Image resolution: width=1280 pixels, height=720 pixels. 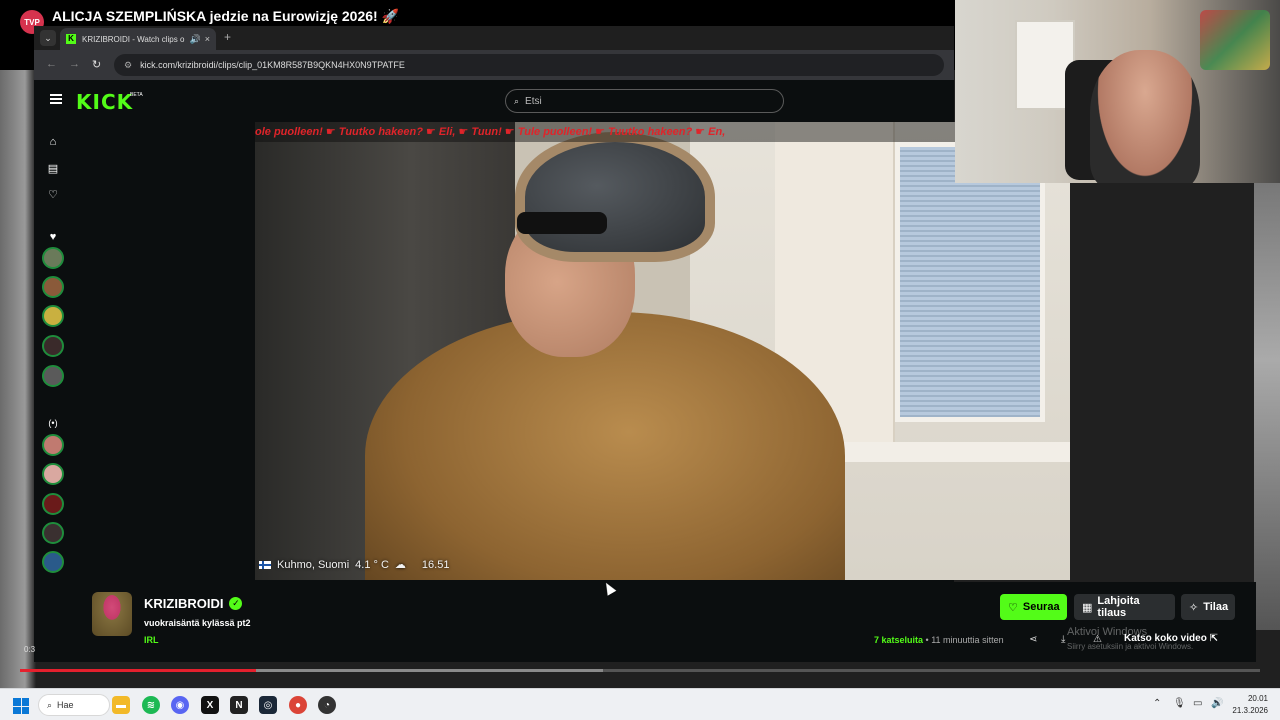 What do you see at coordinates (1248, 705) in the screenshot?
I see `taskbar-clock: 20.01 21.3.2026` at bounding box center [1248, 705].